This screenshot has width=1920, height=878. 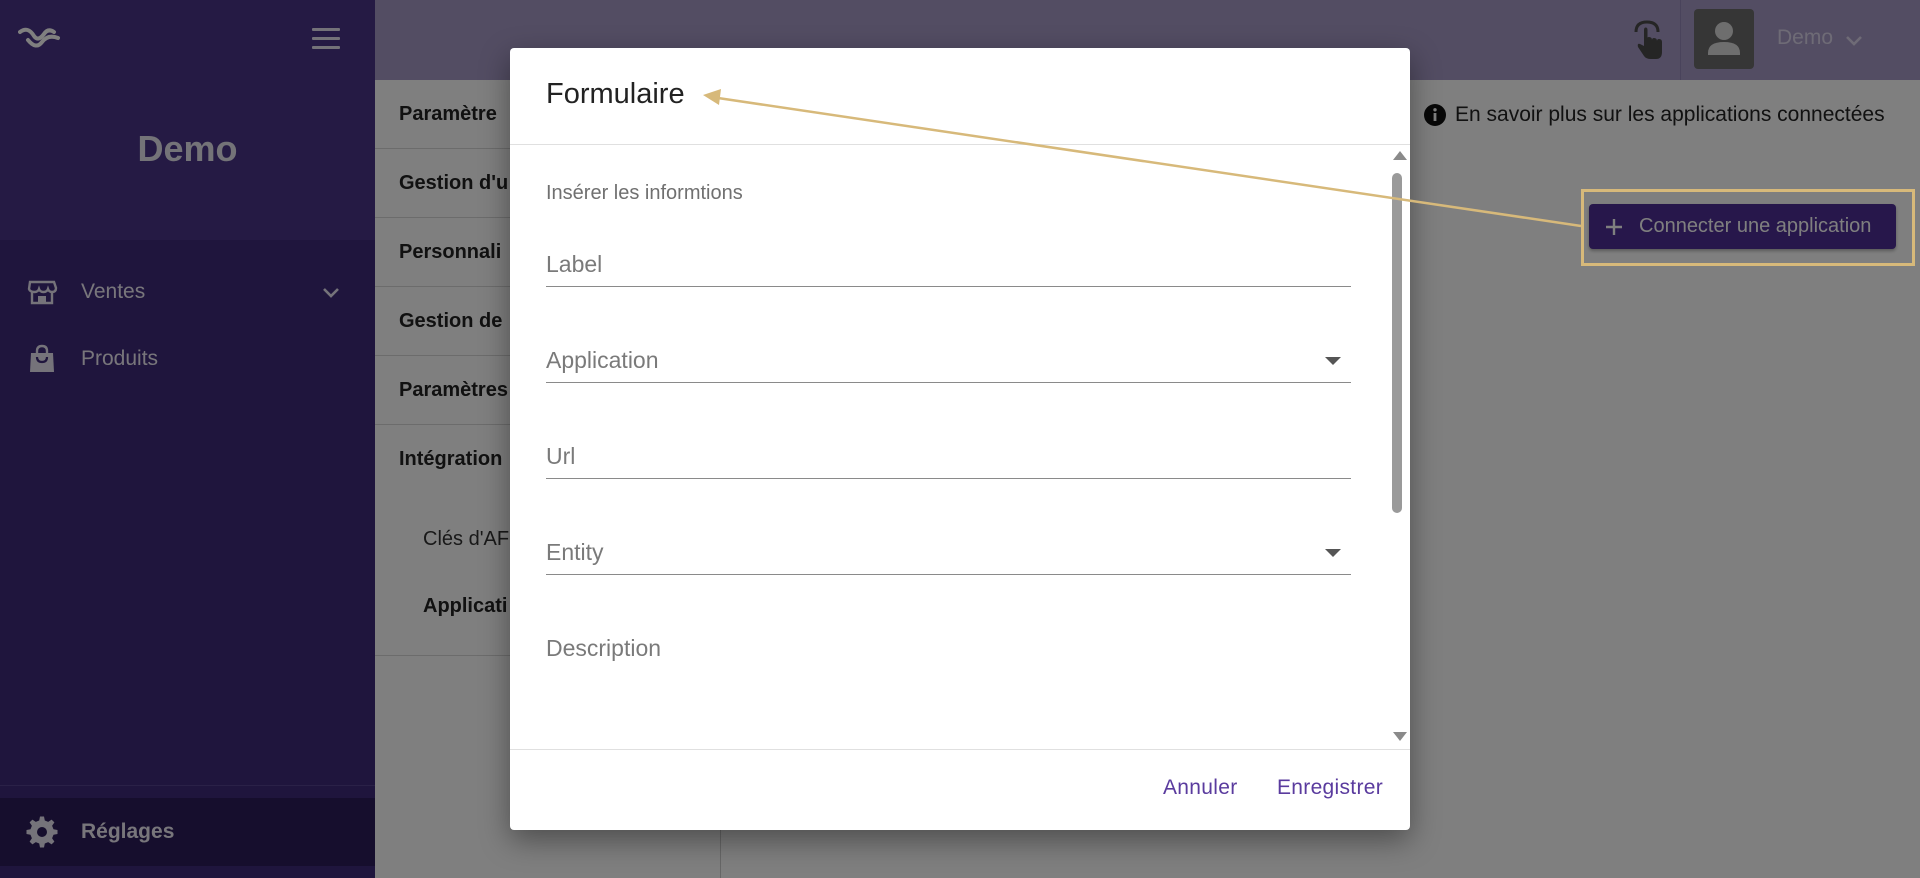 What do you see at coordinates (948, 550) in the screenshot?
I see `entity-select: Entity` at bounding box center [948, 550].